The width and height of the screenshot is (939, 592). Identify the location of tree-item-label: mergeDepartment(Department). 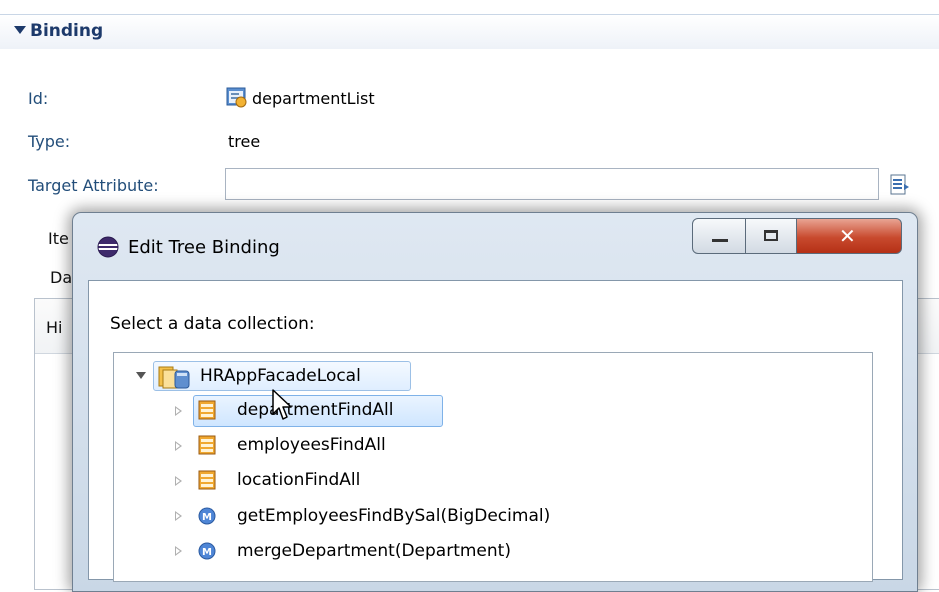
(374, 551).